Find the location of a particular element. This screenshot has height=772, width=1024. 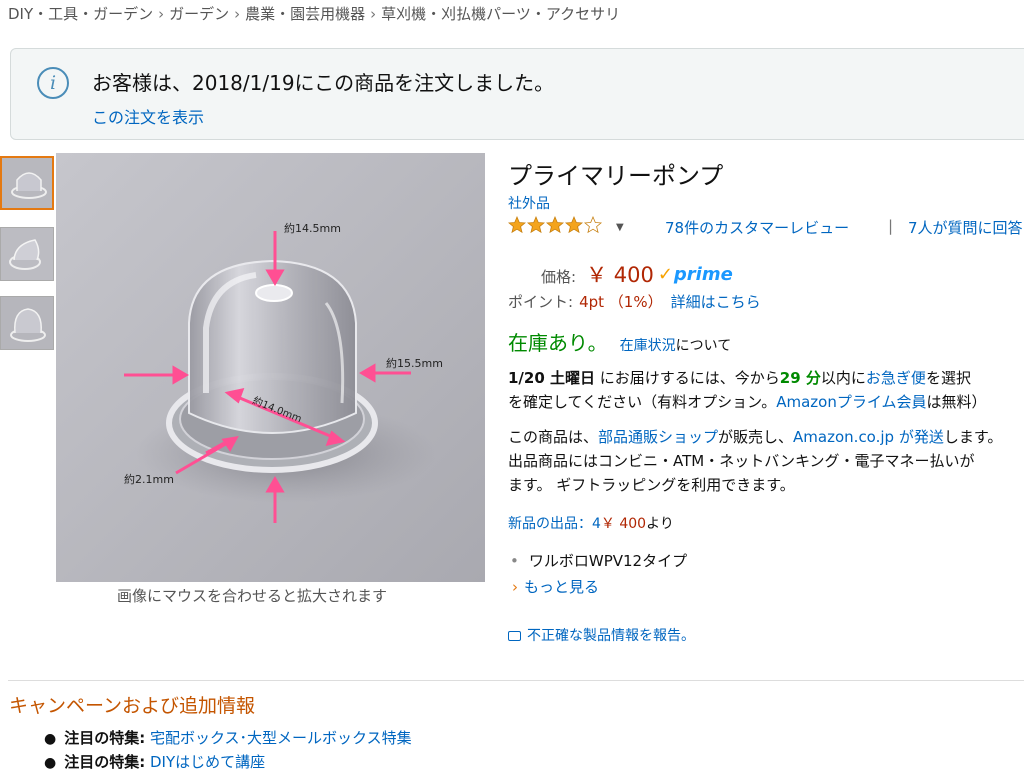

report-label: 不正確な製品情報を報告。 is located at coordinates (611, 636).